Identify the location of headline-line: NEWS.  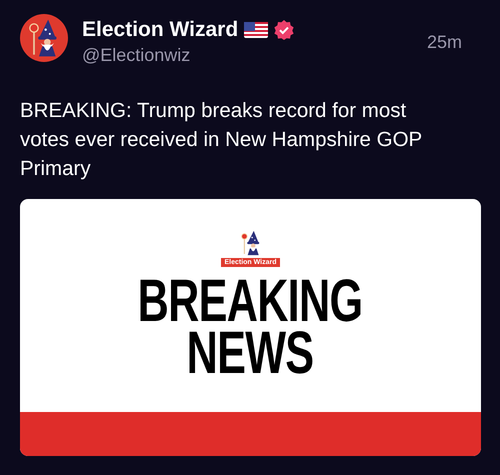
(250, 353).